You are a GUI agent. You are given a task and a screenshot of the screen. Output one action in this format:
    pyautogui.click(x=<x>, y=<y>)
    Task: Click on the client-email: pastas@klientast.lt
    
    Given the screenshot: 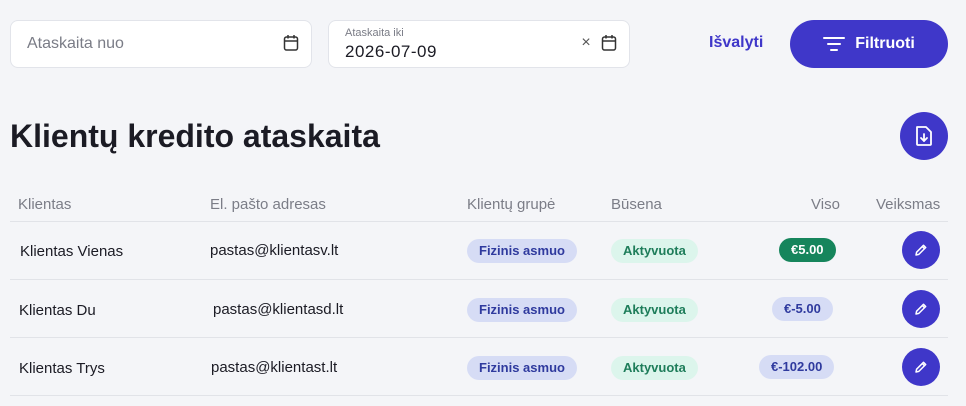 What is the action you would take?
    pyautogui.click(x=274, y=367)
    